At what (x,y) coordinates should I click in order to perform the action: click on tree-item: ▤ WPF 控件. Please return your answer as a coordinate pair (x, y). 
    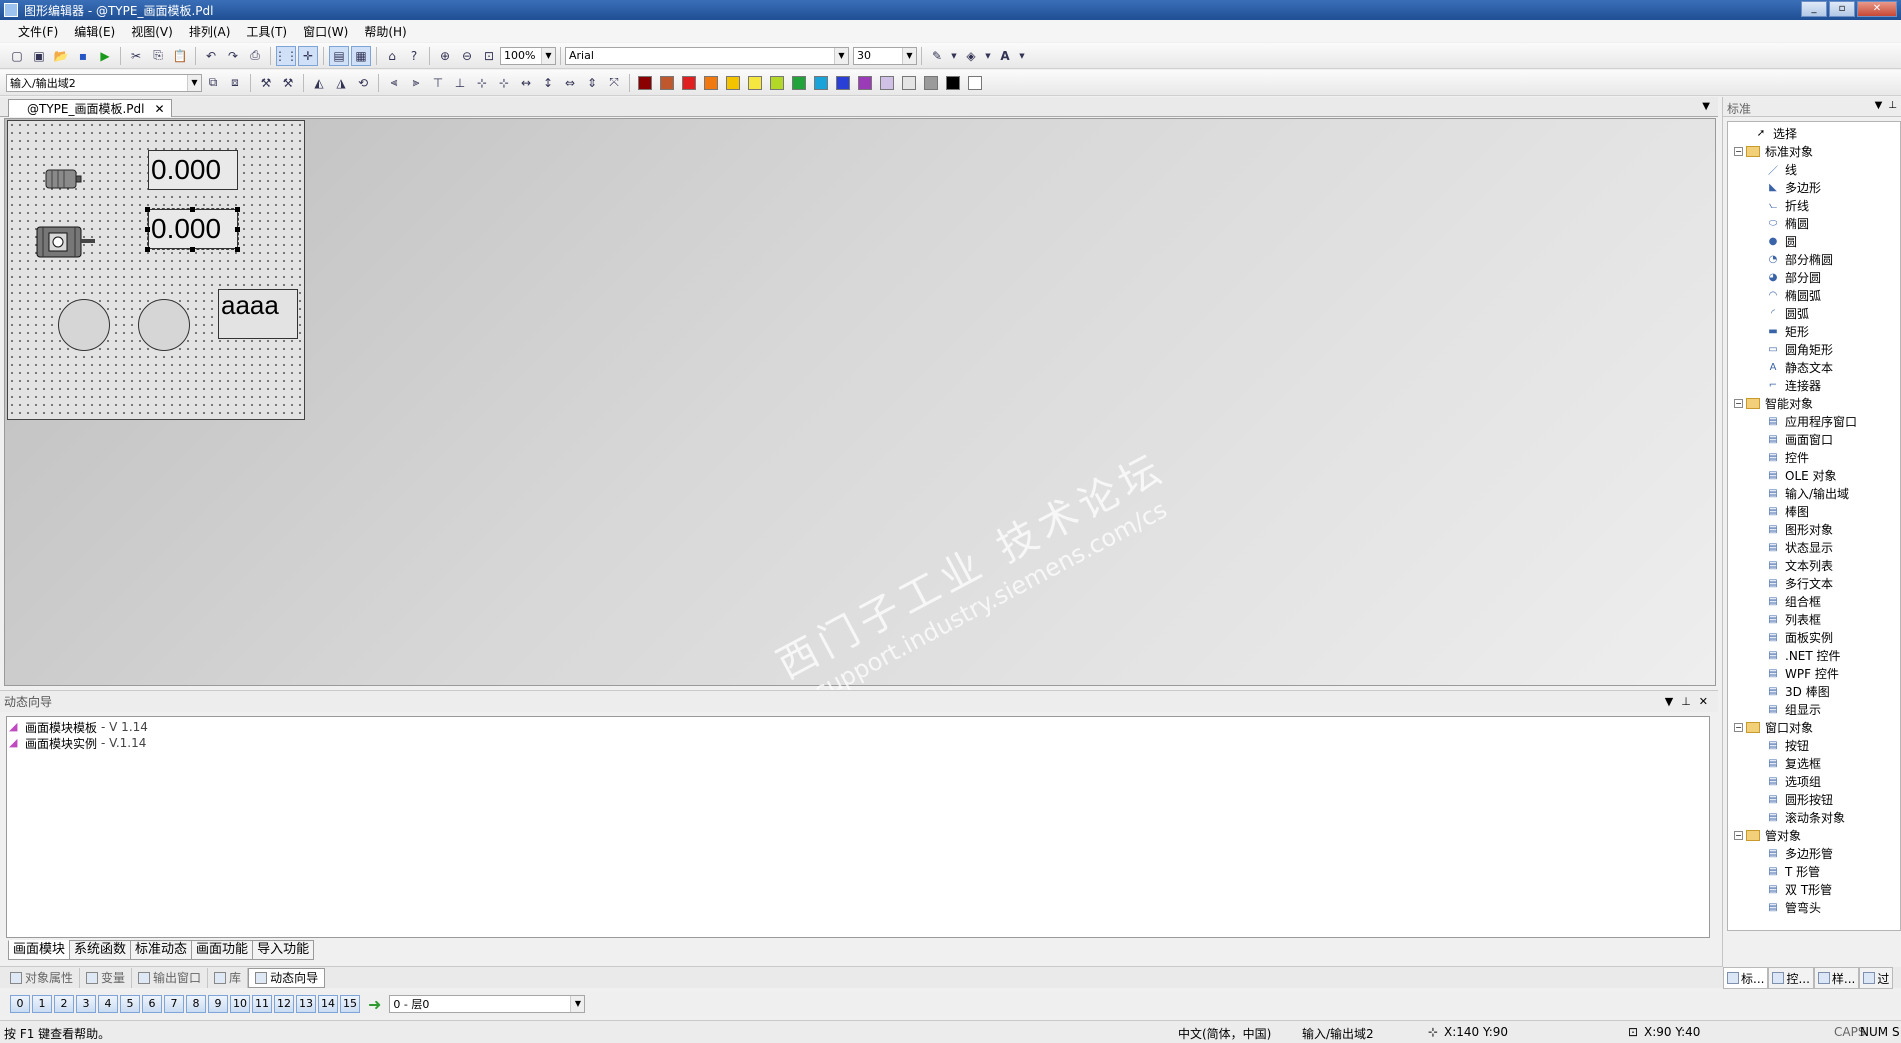
    Looking at the image, I should click on (1814, 673).